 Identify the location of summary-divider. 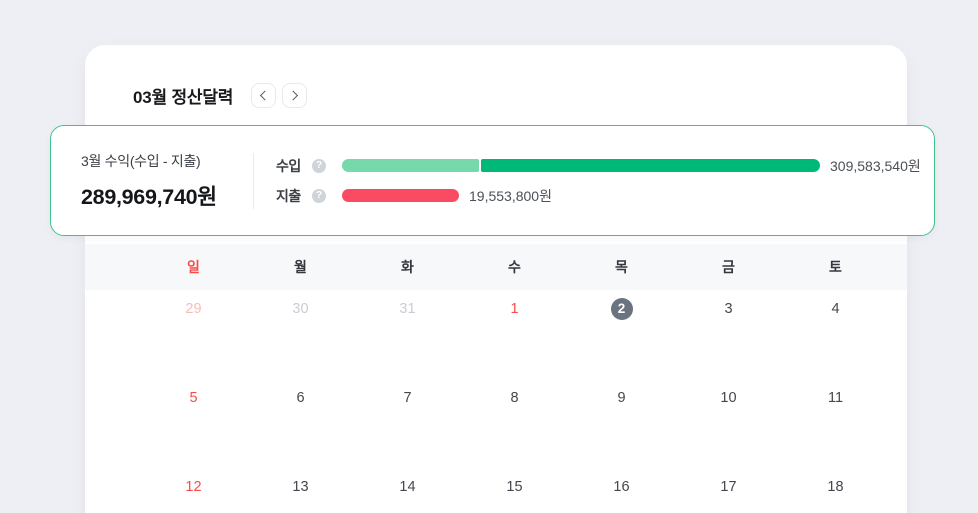
(253, 180).